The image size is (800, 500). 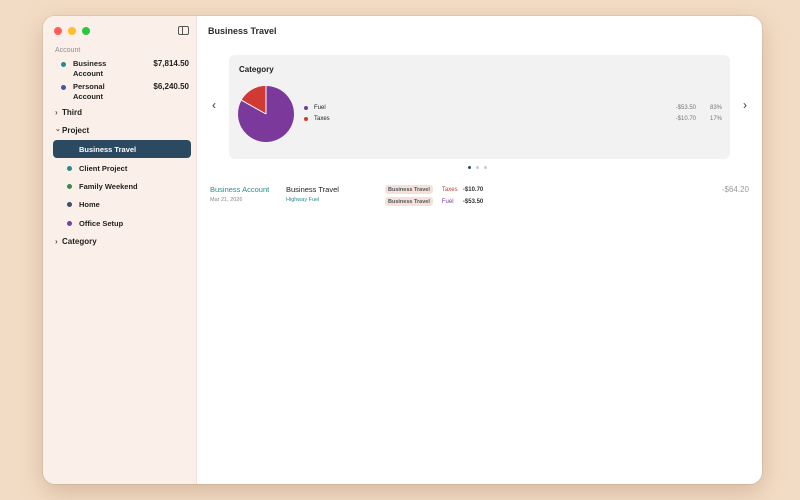 What do you see at coordinates (239, 189) in the screenshot?
I see `transaction-account: Business Account` at bounding box center [239, 189].